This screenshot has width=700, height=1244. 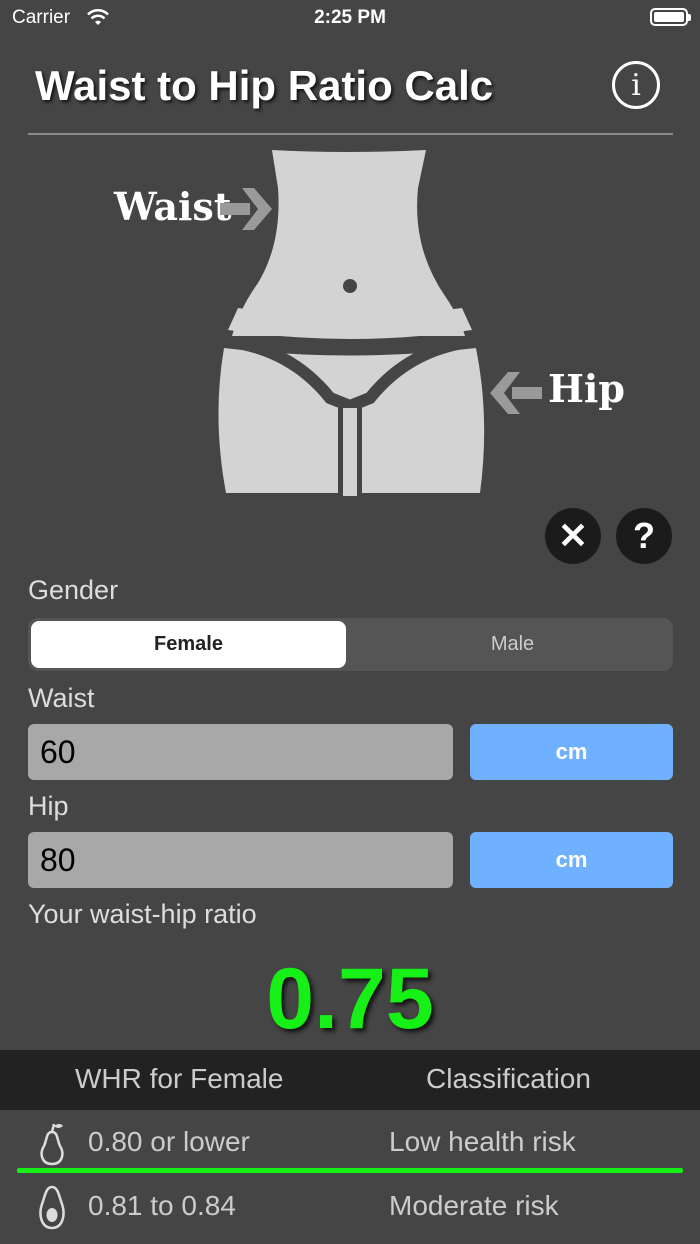 I want to click on waist-figure-label: Waist, so click(x=173, y=206).